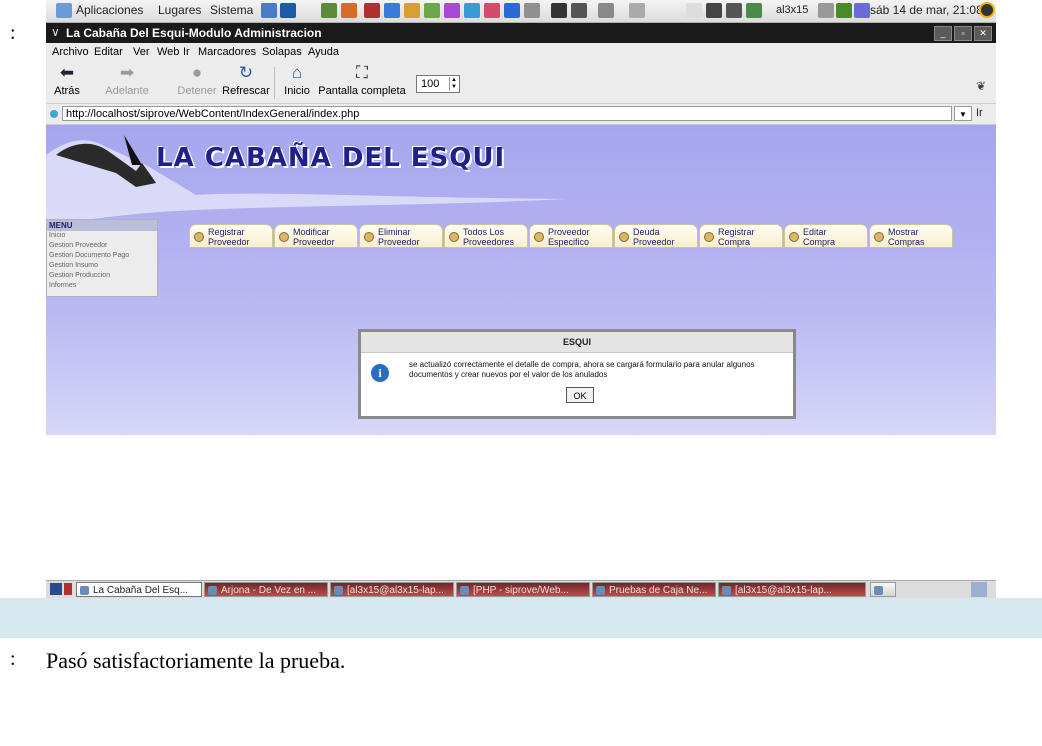 The height and width of the screenshot is (746, 1042). Describe the element at coordinates (102, 236) in the screenshot. I see `side-menu-item-inicio: Inicio` at that location.